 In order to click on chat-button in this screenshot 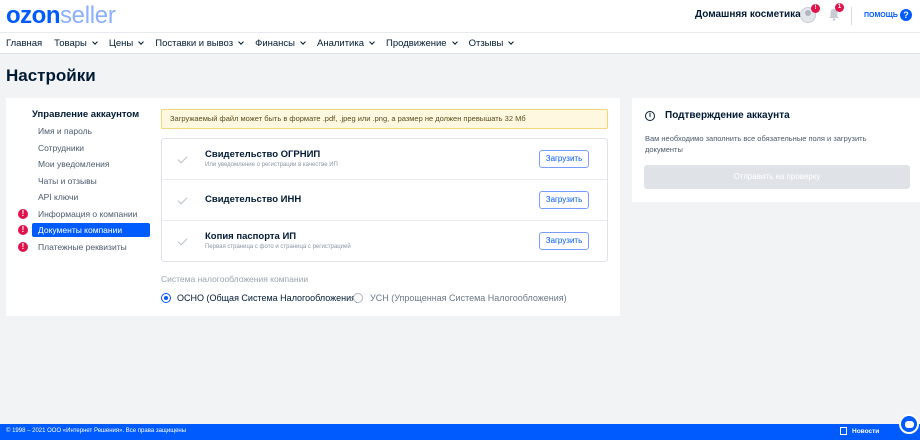, I will do `click(909, 424)`.